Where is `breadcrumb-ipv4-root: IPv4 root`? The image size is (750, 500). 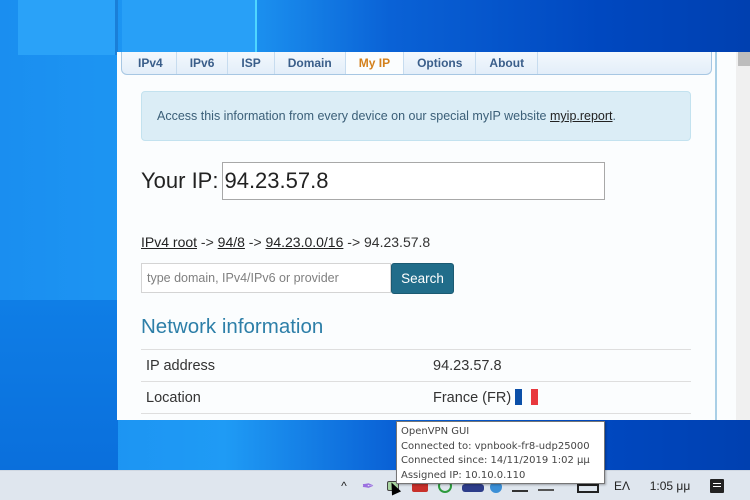
breadcrumb-ipv4-root: IPv4 root is located at coordinates (169, 242).